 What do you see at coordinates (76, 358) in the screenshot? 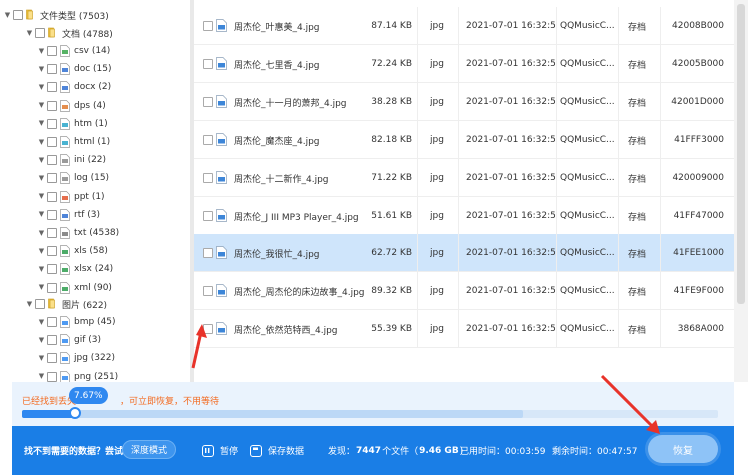
I see `tree-item-jpg: ▼ jpg (322)` at bounding box center [76, 358].